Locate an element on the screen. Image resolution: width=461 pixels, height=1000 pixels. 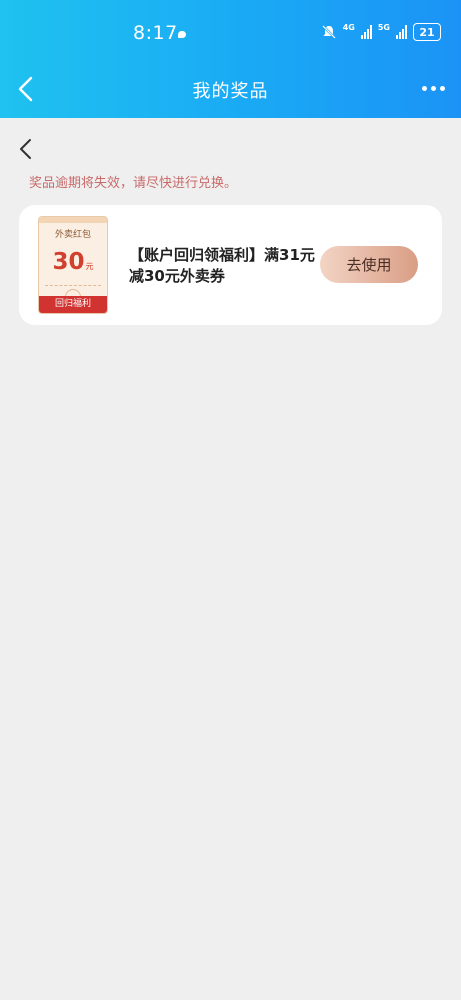
use-button: 去使用 is located at coordinates (369, 264).